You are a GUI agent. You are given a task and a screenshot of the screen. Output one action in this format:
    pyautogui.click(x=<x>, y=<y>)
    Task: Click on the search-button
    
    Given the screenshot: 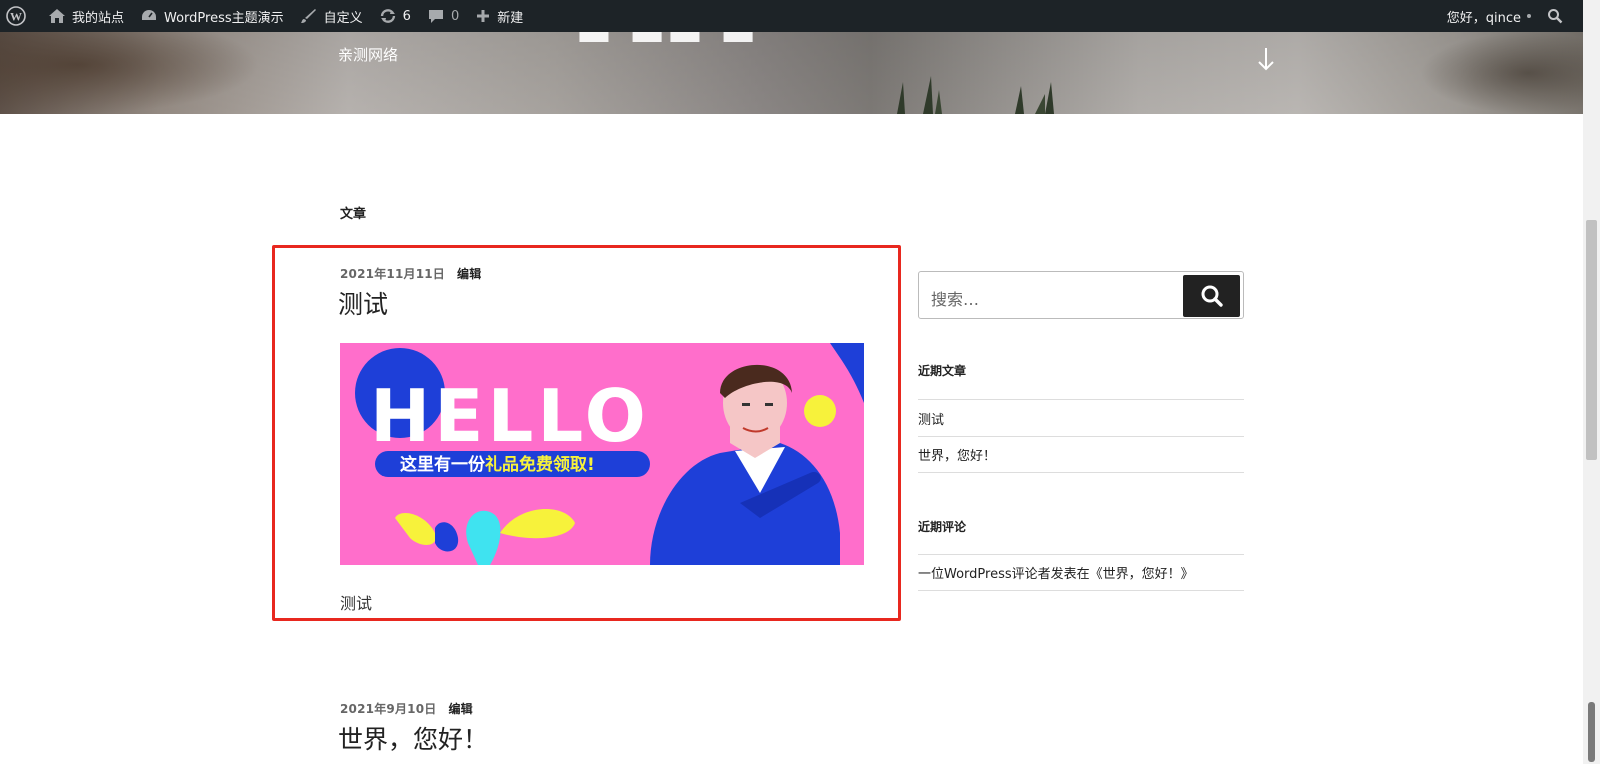 What is the action you would take?
    pyautogui.click(x=1211, y=296)
    